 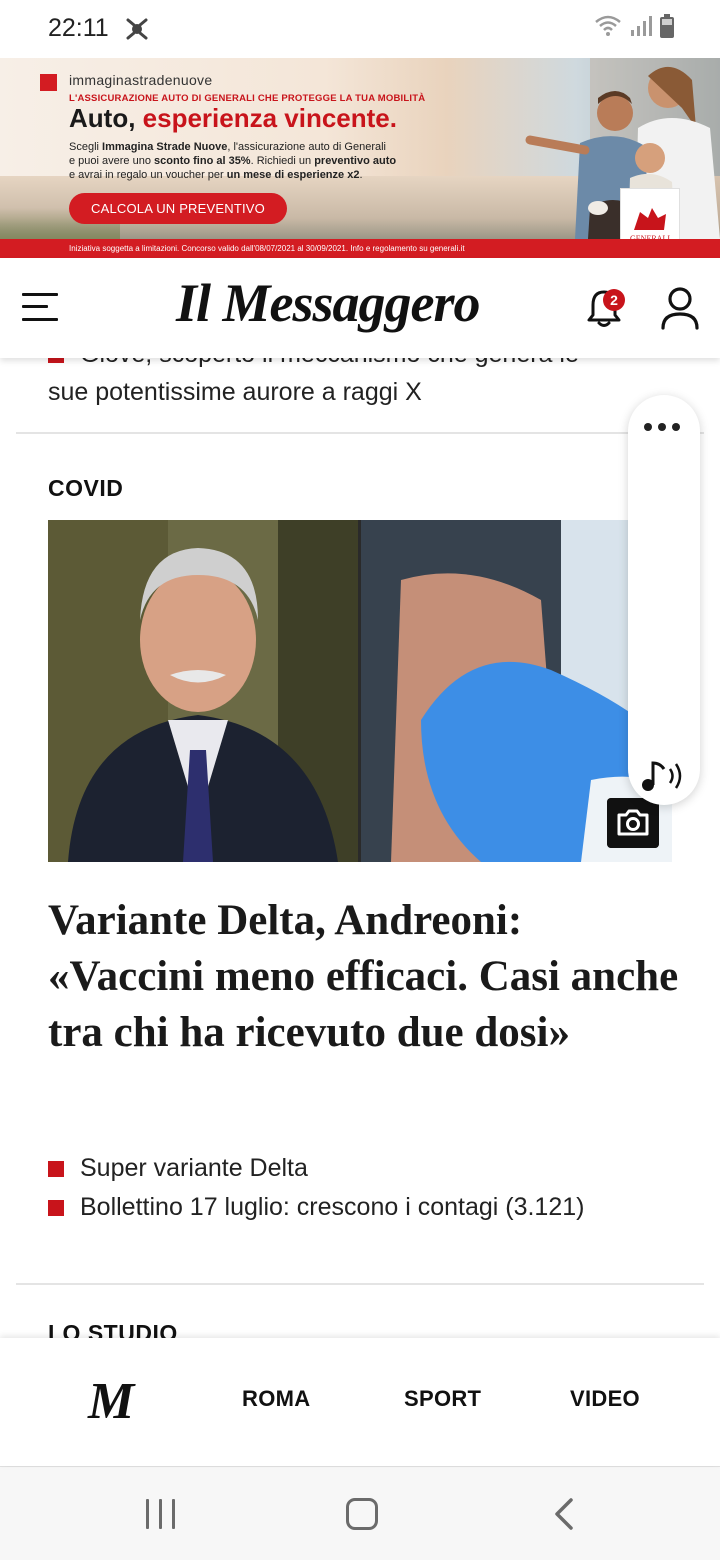 I want to click on site-logo: Il Messaggero, so click(x=328, y=303).